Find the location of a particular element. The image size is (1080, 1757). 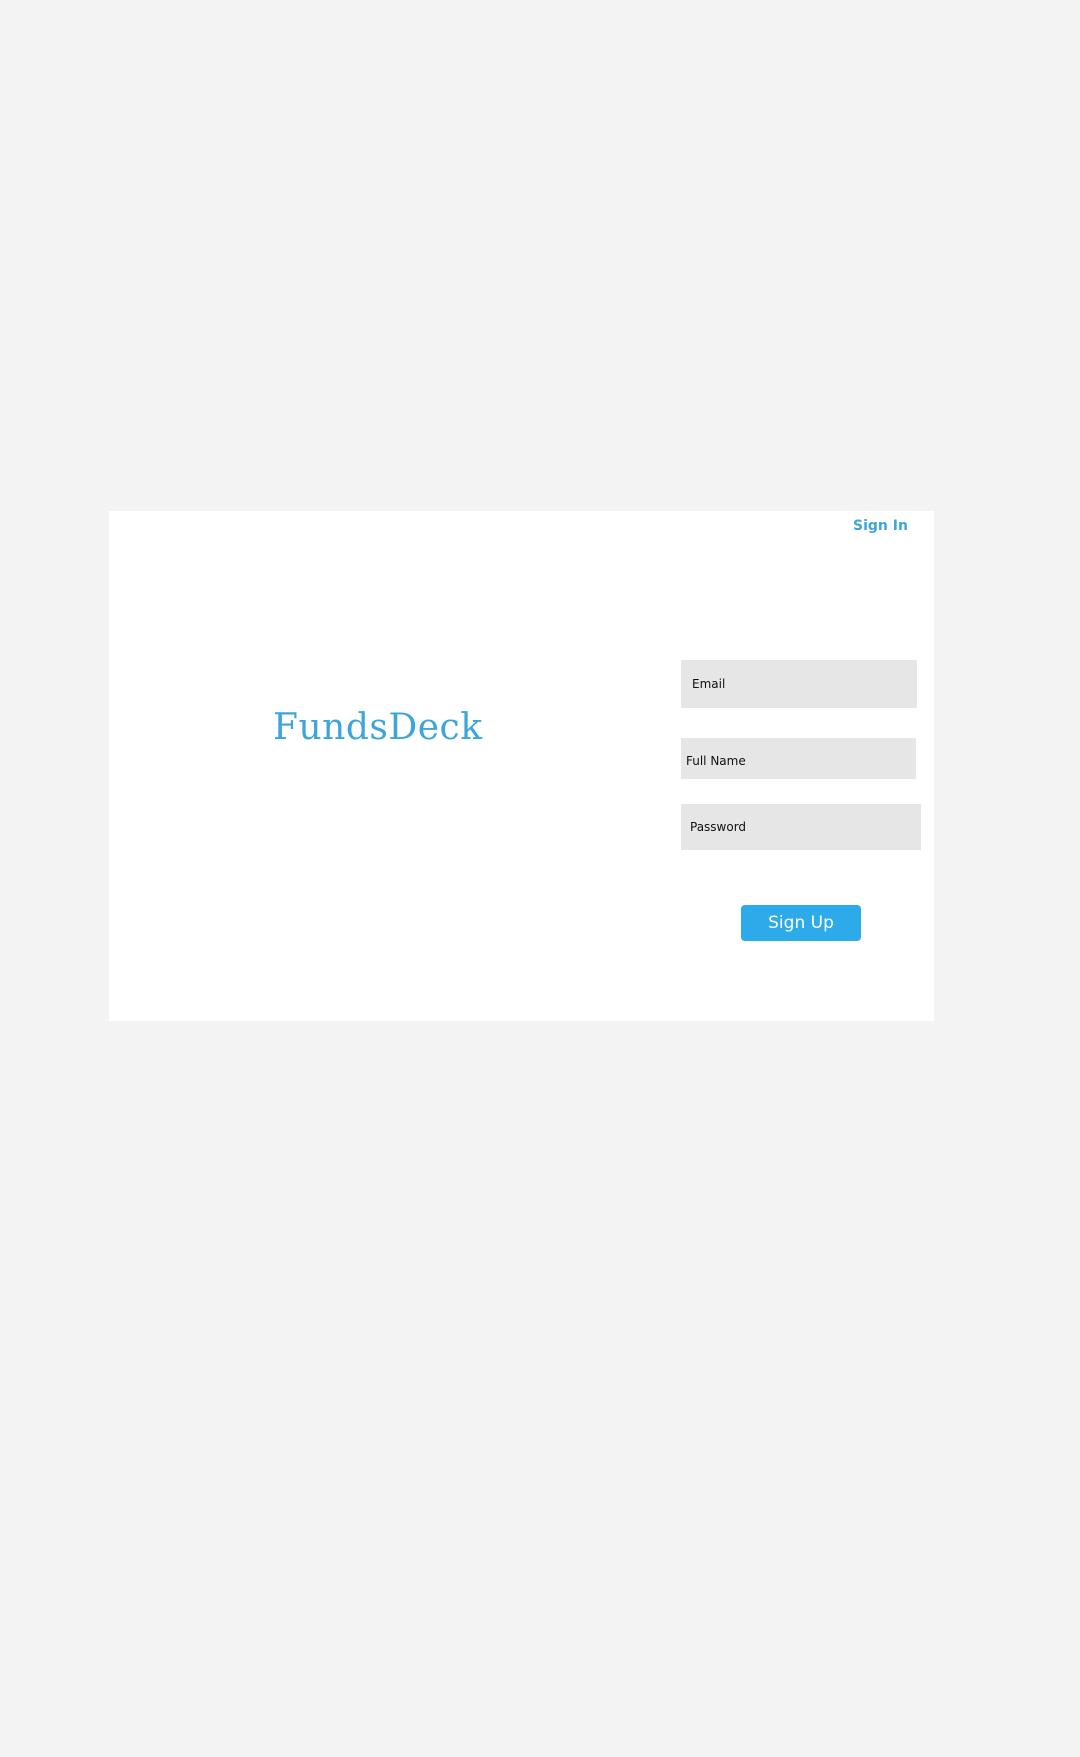

sign-in-link: Sign In is located at coordinates (880, 526).